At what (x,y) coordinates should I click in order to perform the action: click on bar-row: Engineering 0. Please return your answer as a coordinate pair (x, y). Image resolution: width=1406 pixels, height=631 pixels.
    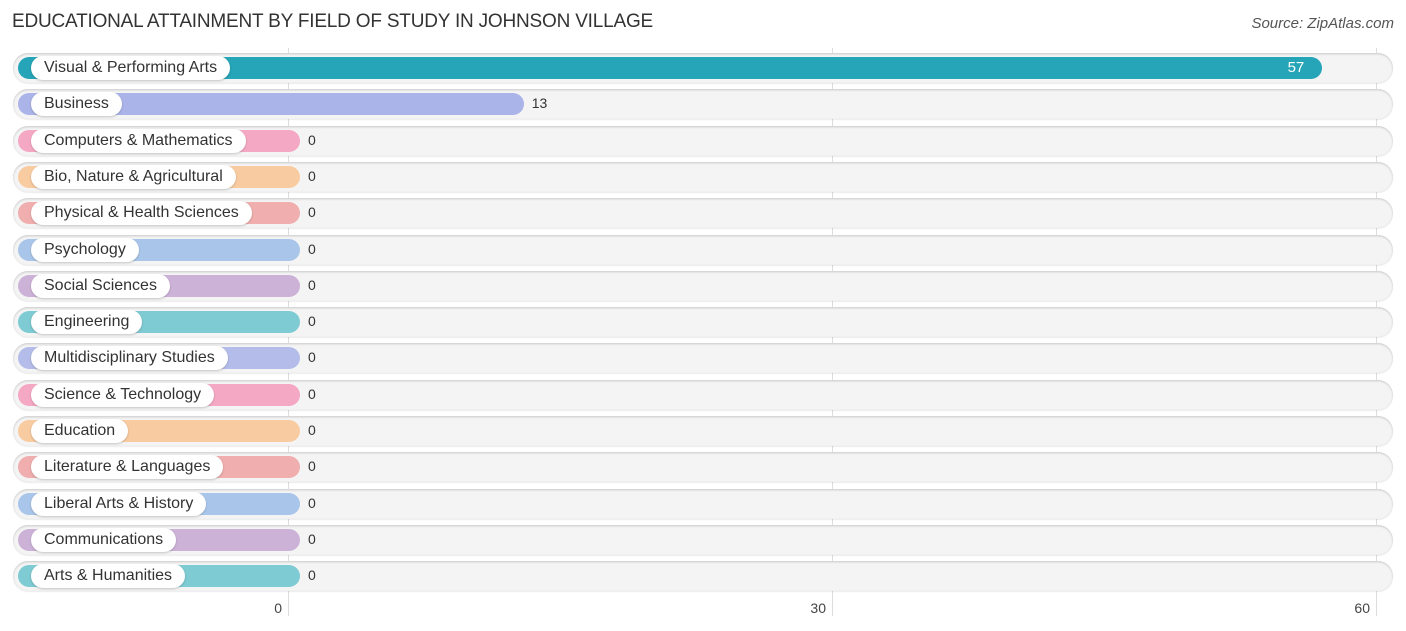
    Looking at the image, I should click on (703, 322).